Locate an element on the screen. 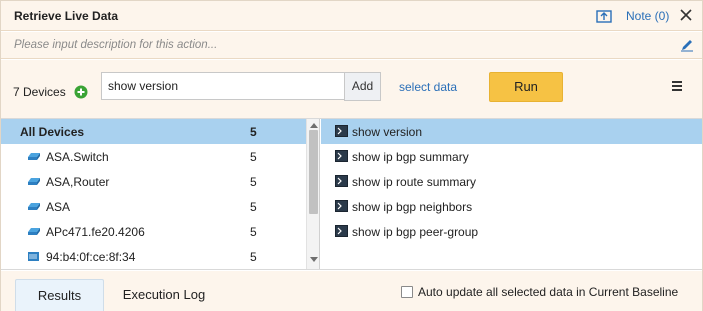  command-name: show version is located at coordinates (387, 132).